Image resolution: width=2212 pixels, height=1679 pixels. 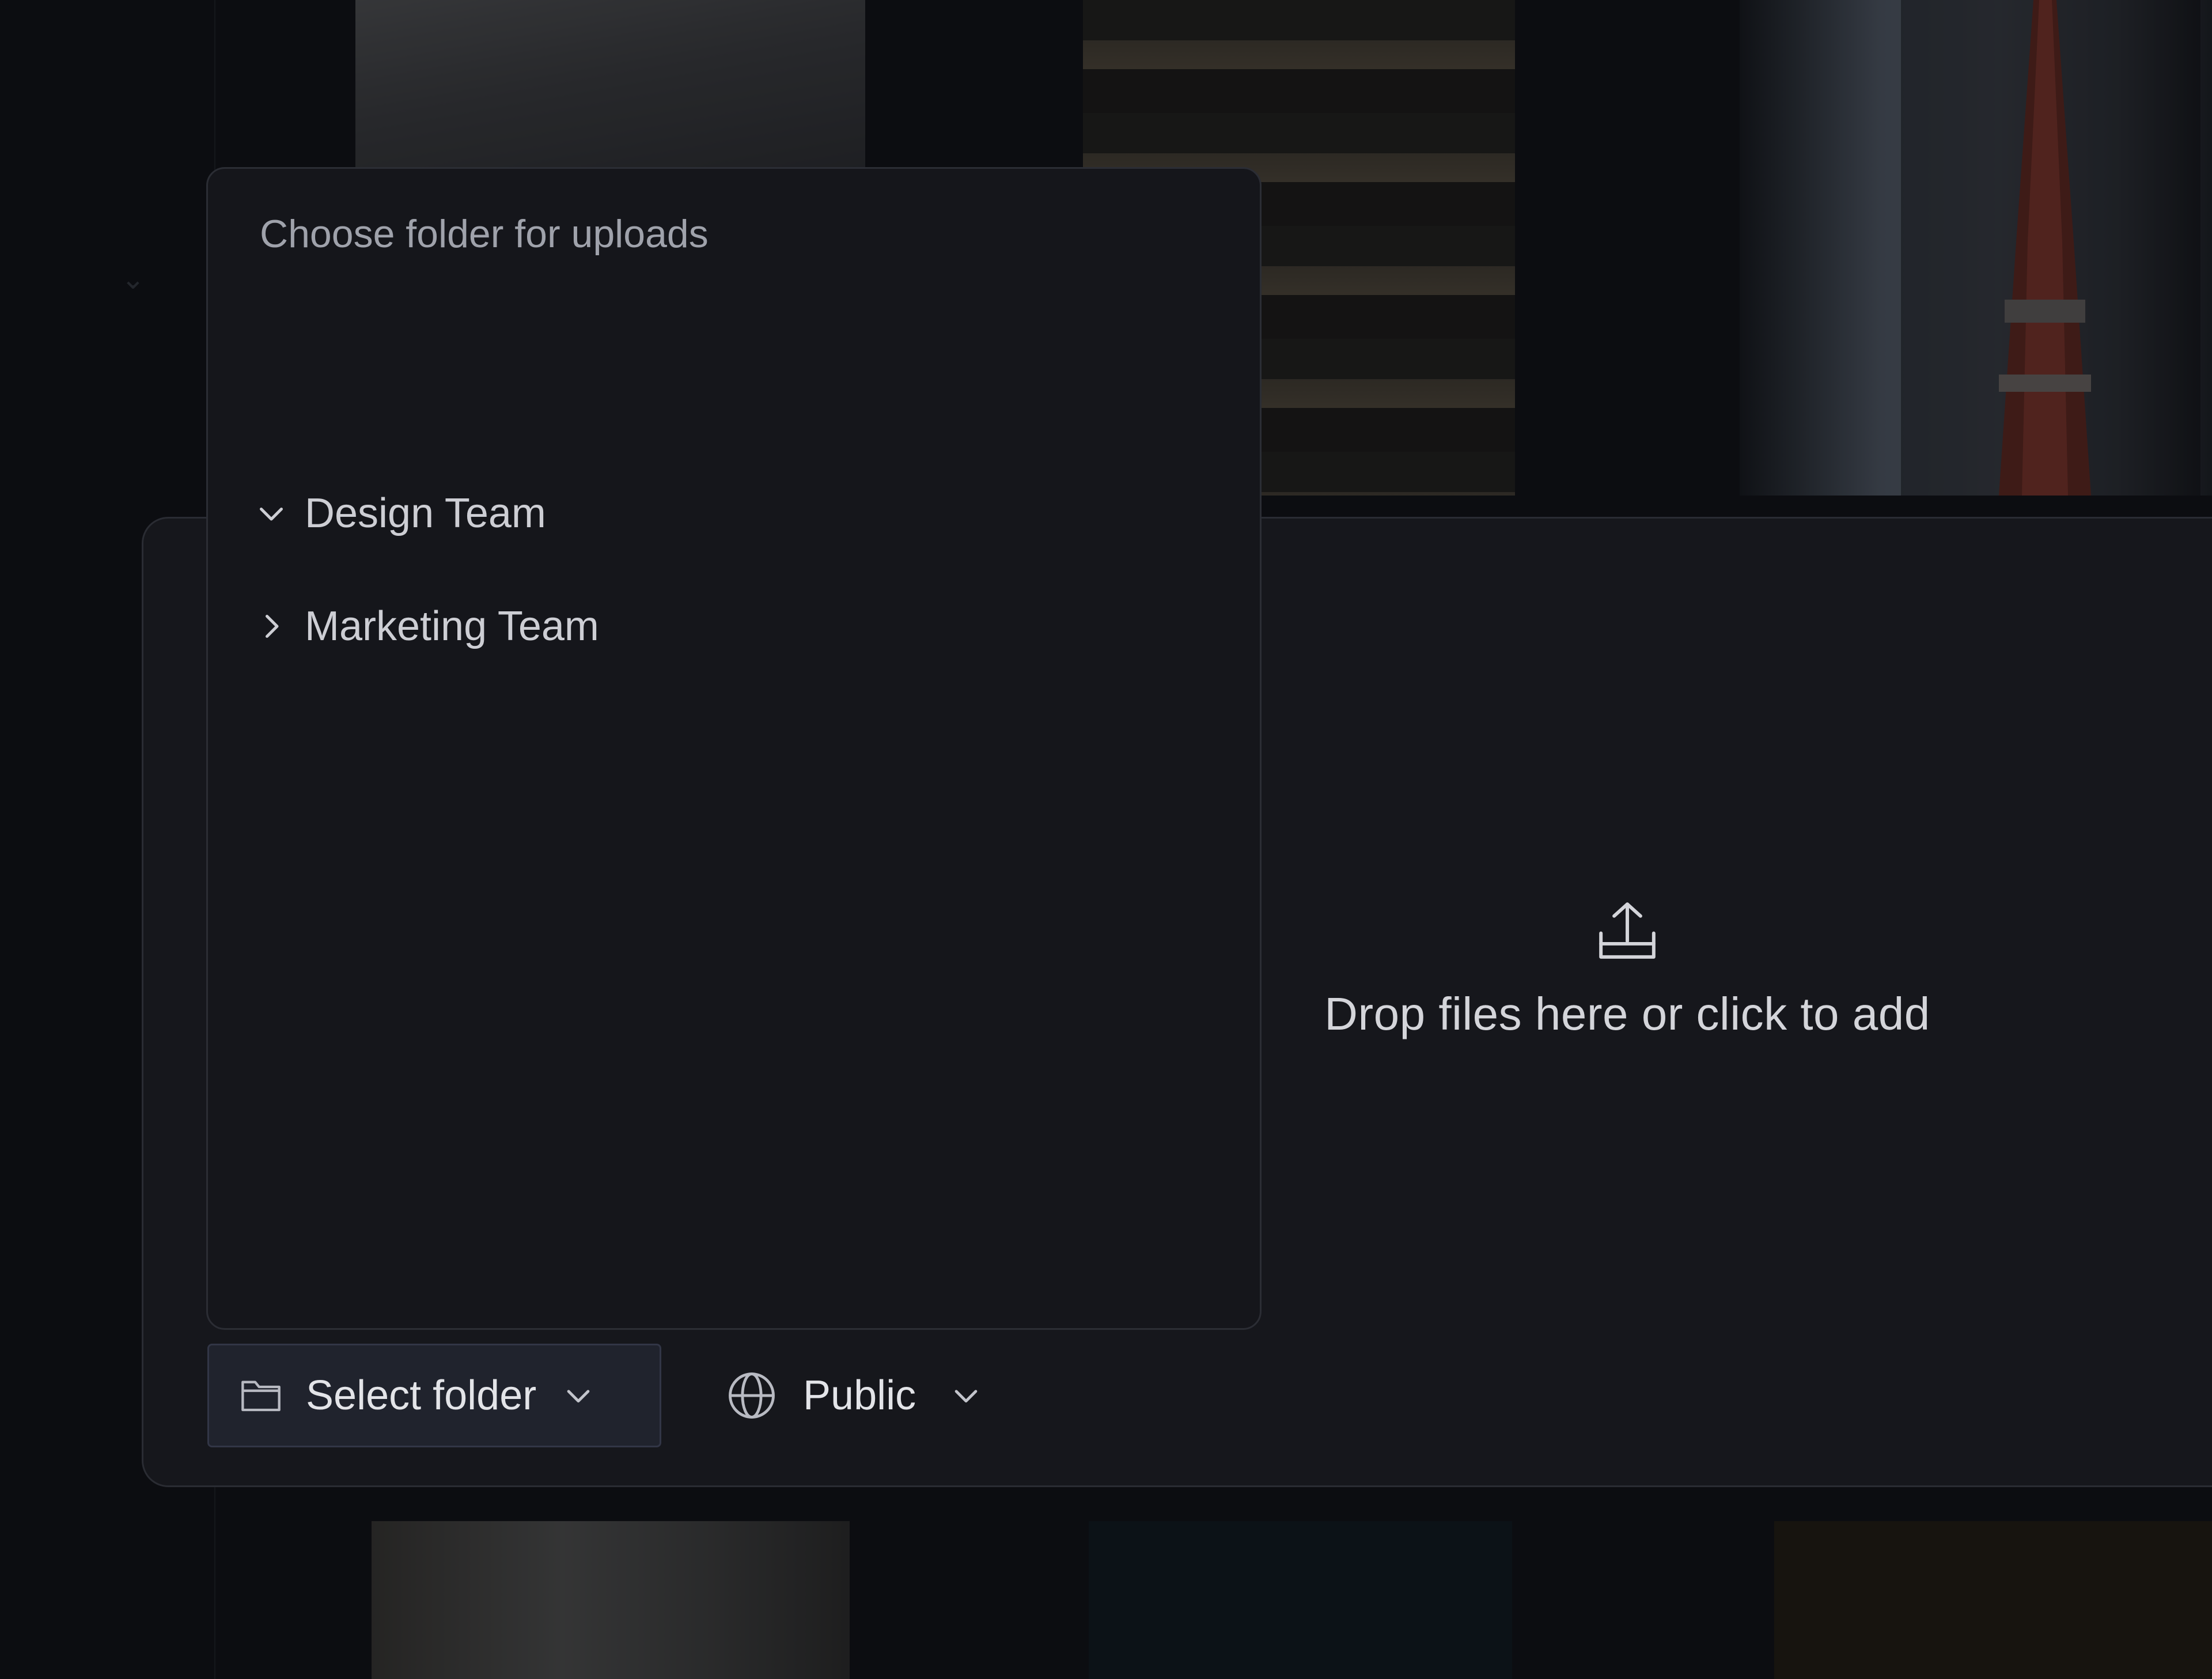 What do you see at coordinates (452, 626) in the screenshot?
I see `folder-item-label: Marketing Team` at bounding box center [452, 626].